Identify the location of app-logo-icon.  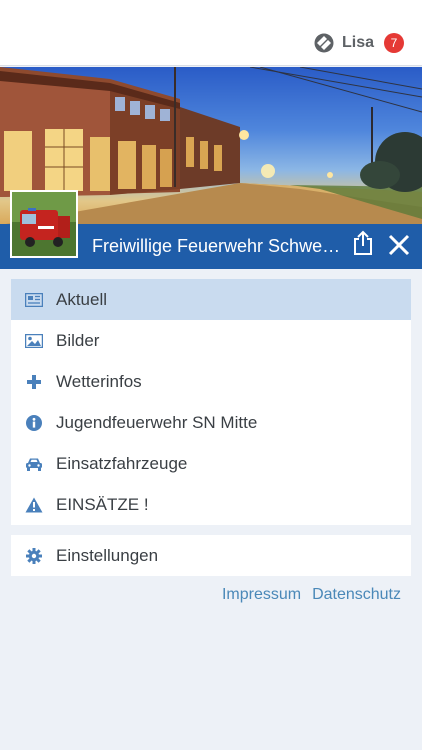
(324, 43).